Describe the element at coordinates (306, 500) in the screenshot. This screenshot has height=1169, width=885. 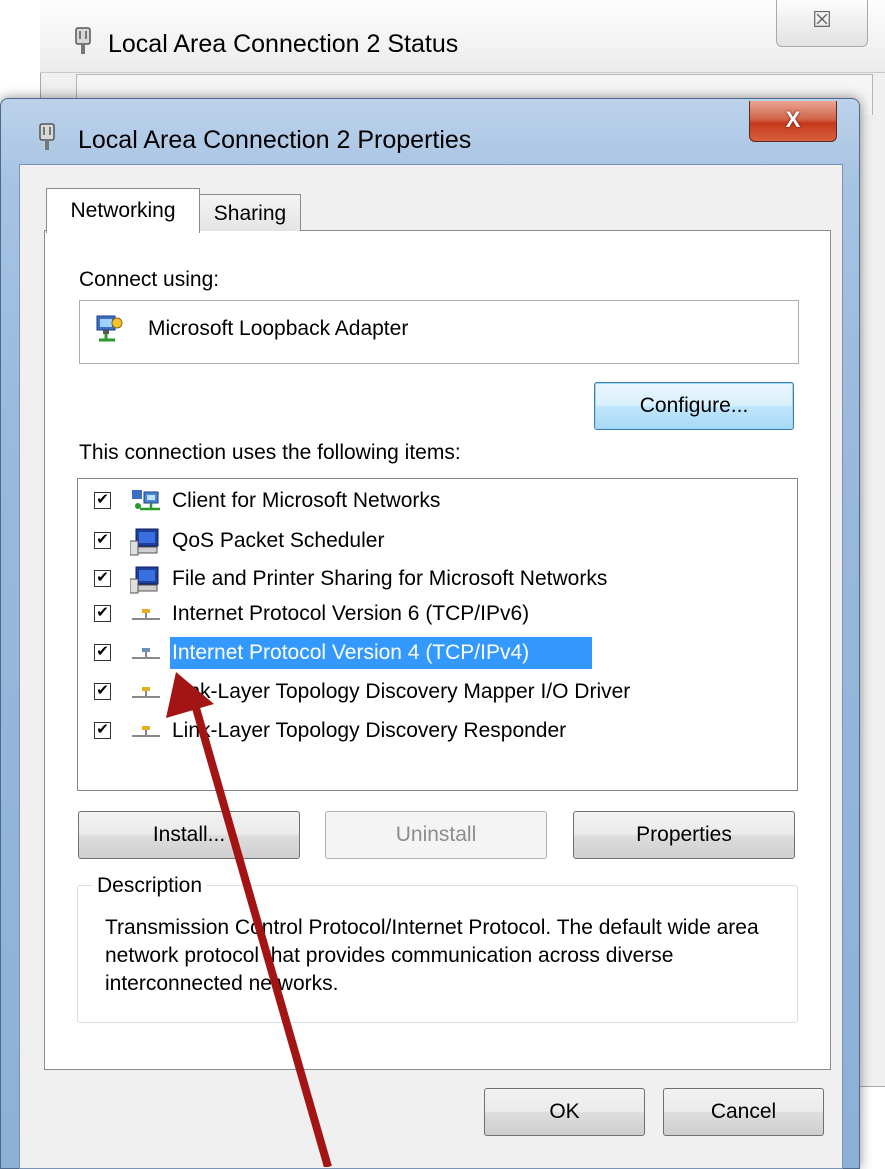
I see `item-label: Client for Microsoft Networks` at that location.